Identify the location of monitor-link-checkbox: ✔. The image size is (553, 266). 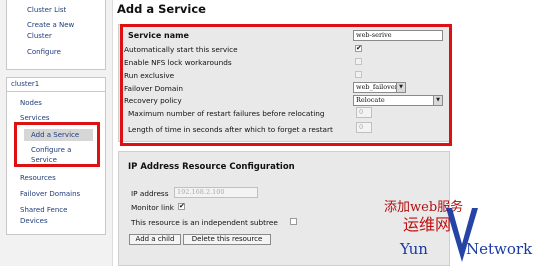
(181, 206).